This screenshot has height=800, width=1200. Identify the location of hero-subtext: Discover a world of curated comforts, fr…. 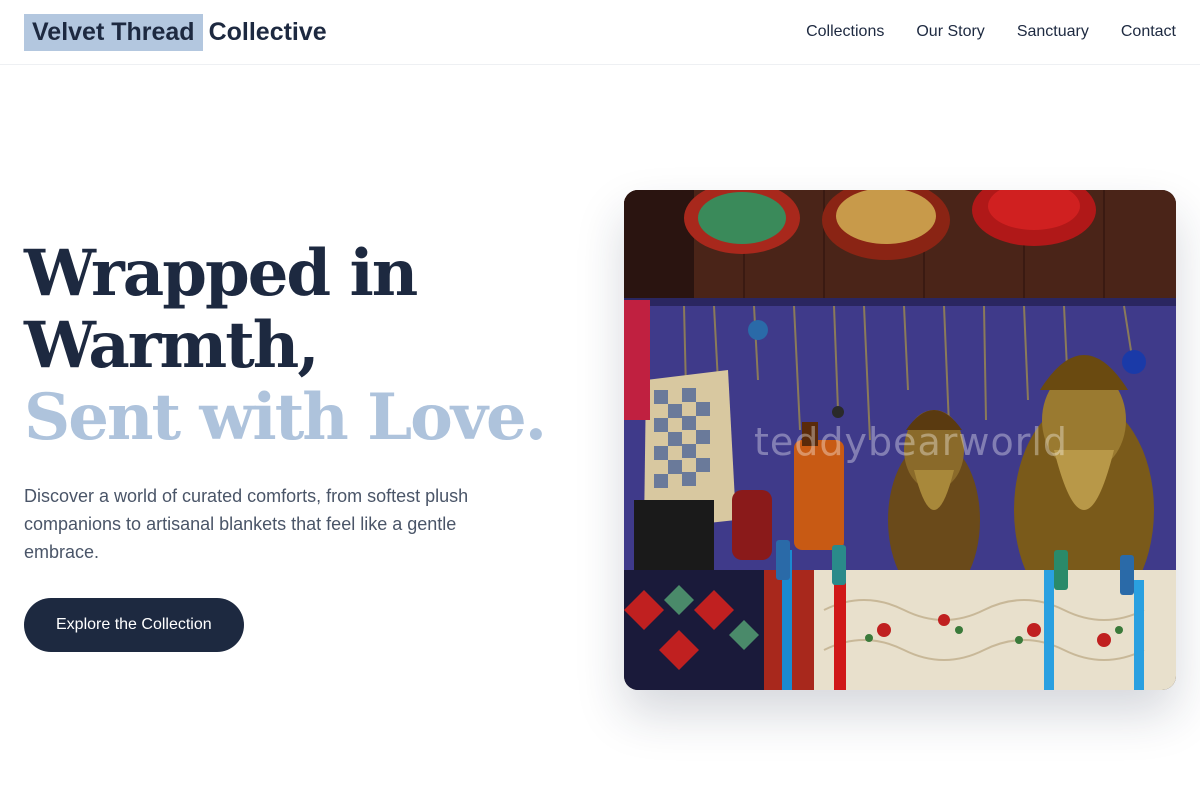
(246, 524).